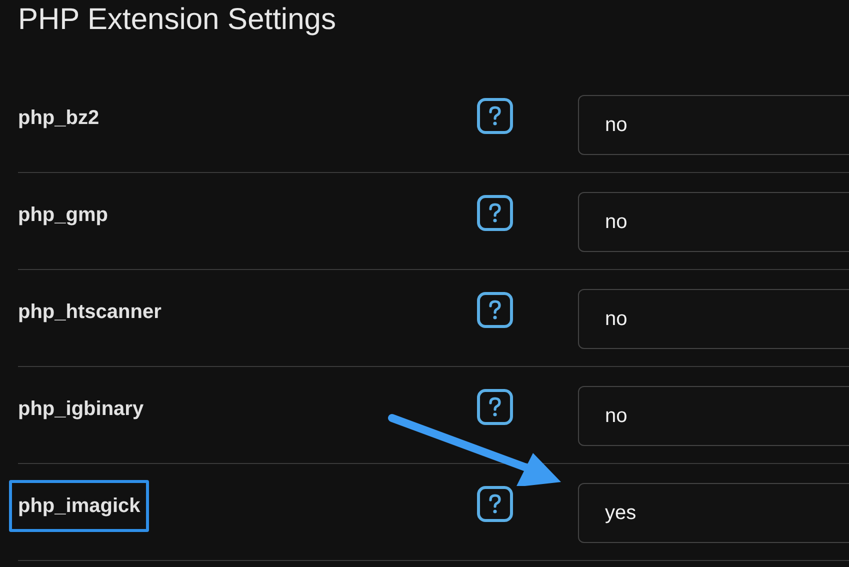 The width and height of the screenshot is (849, 567). Describe the element at coordinates (63, 215) in the screenshot. I see `setting-label: php_gmp` at that location.